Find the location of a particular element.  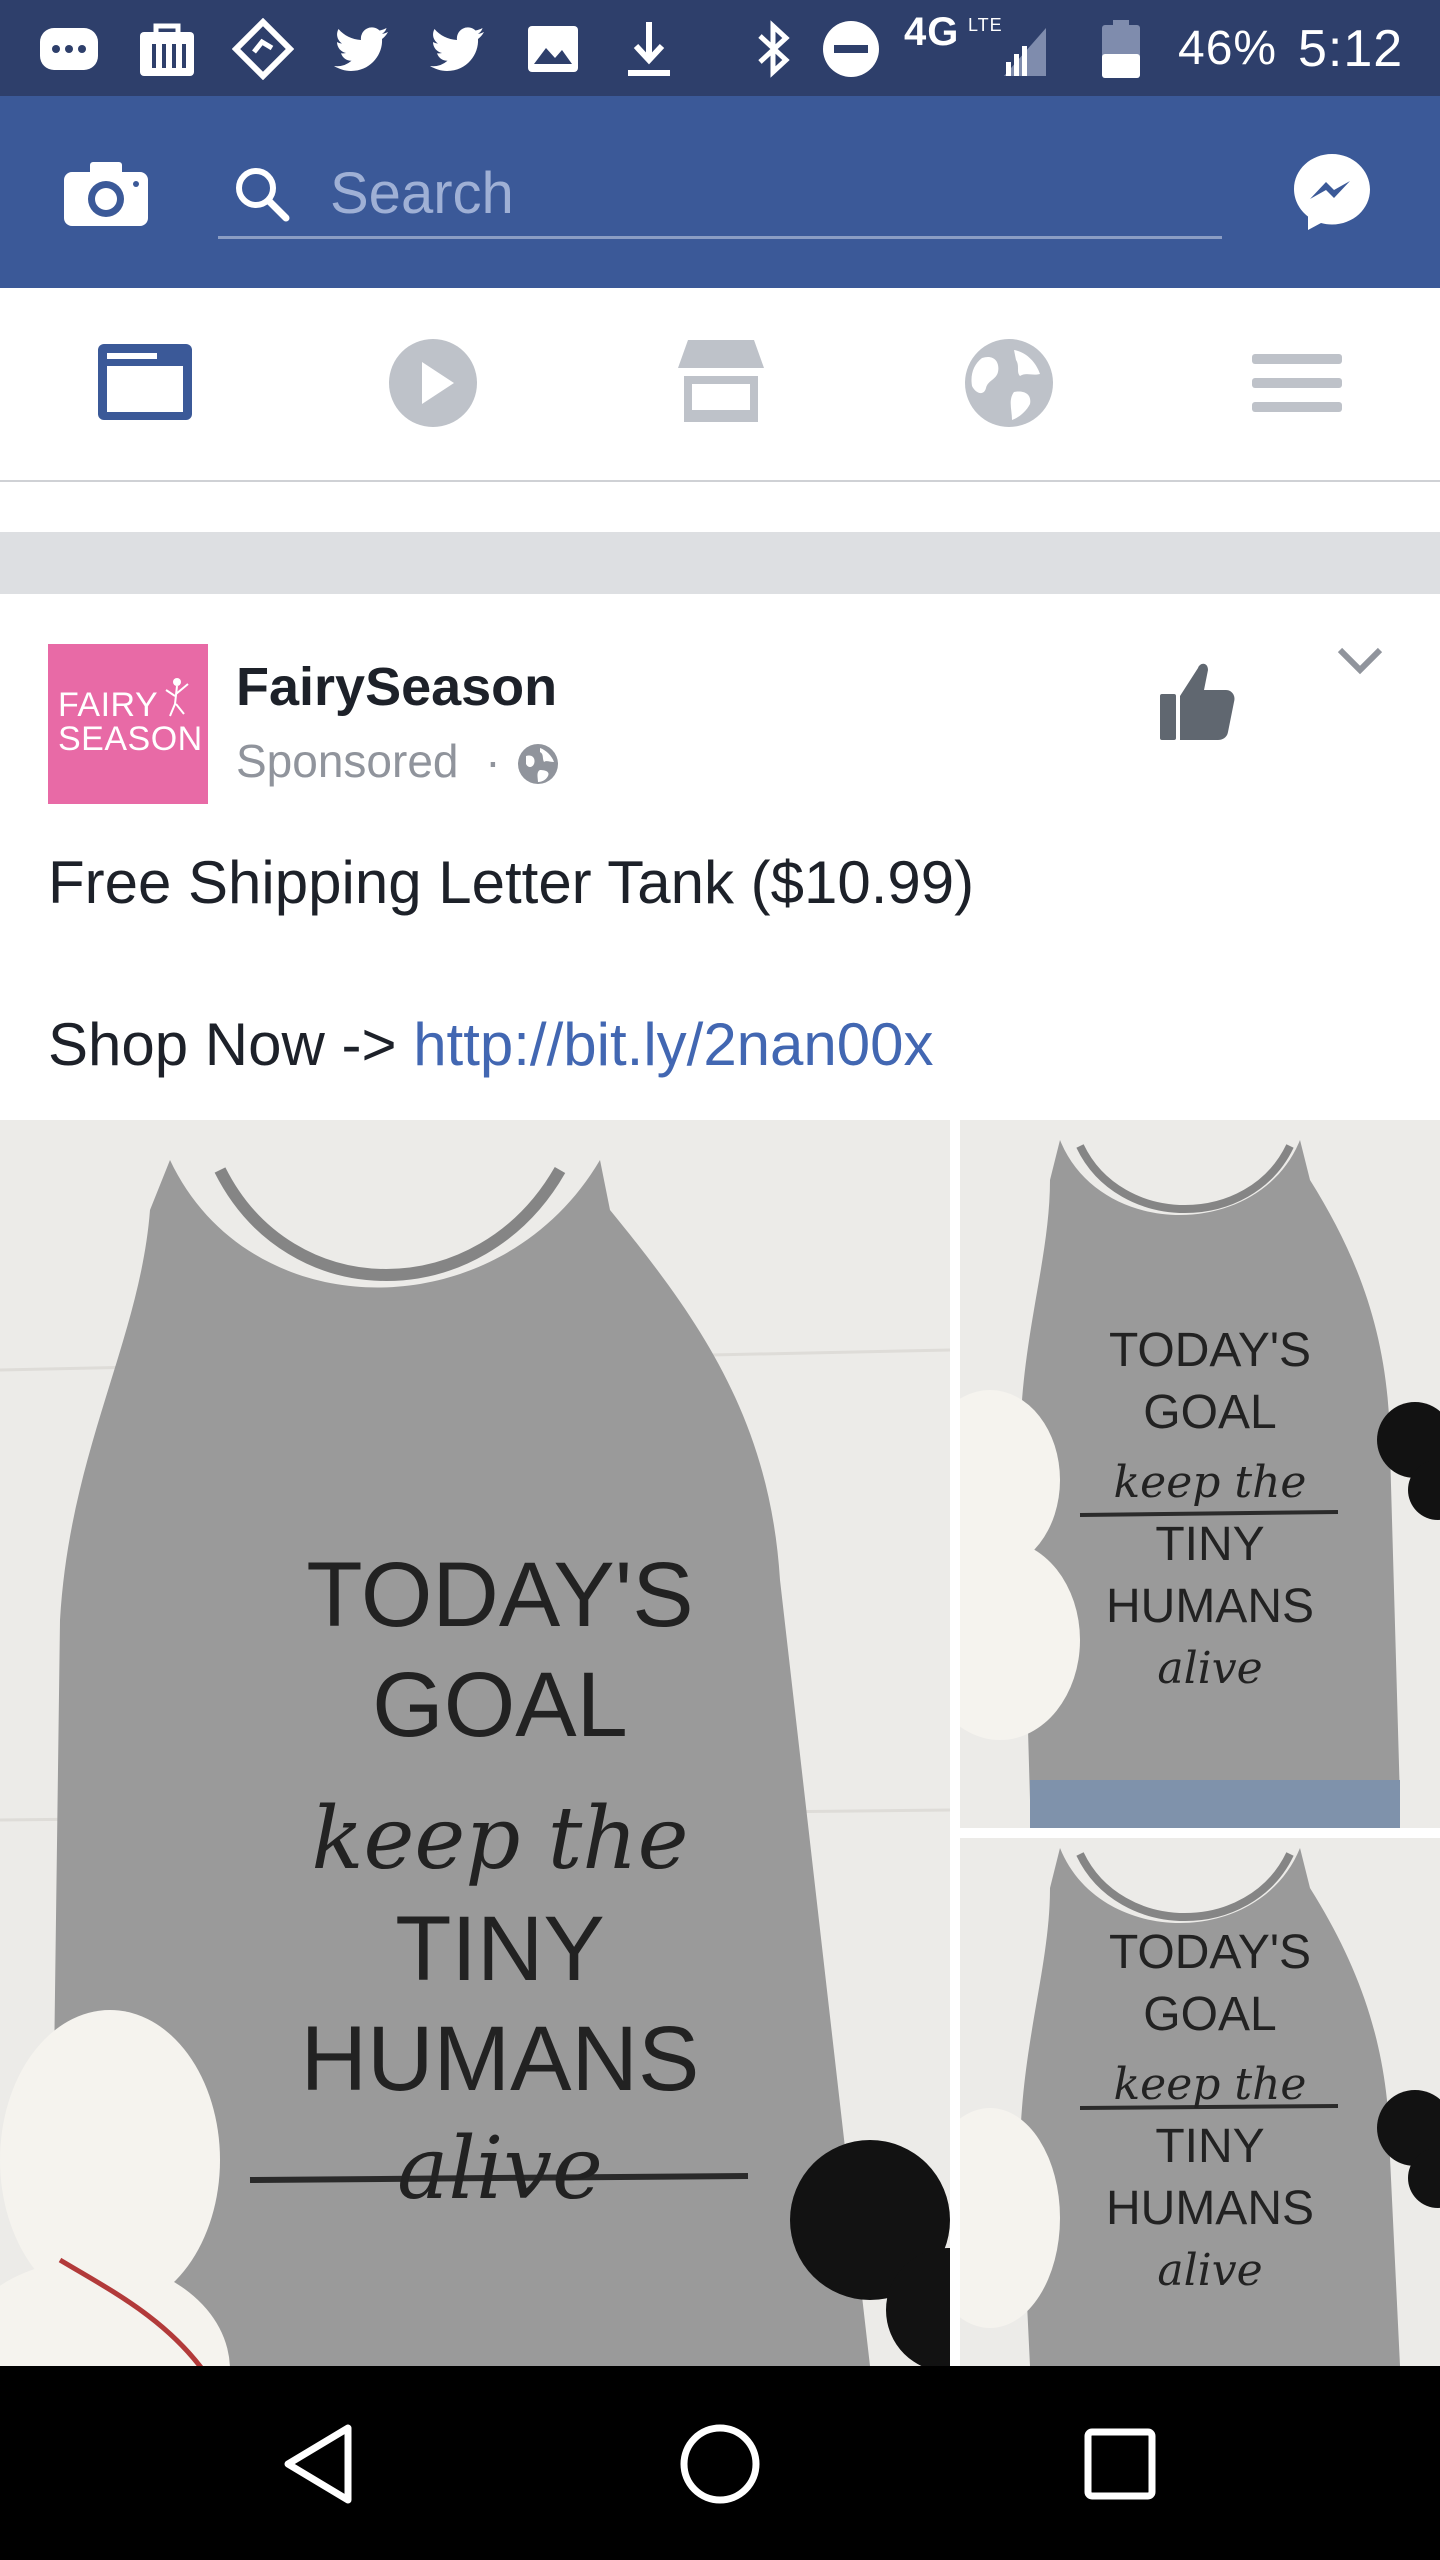

like-page-button is located at coordinates (1196, 699).